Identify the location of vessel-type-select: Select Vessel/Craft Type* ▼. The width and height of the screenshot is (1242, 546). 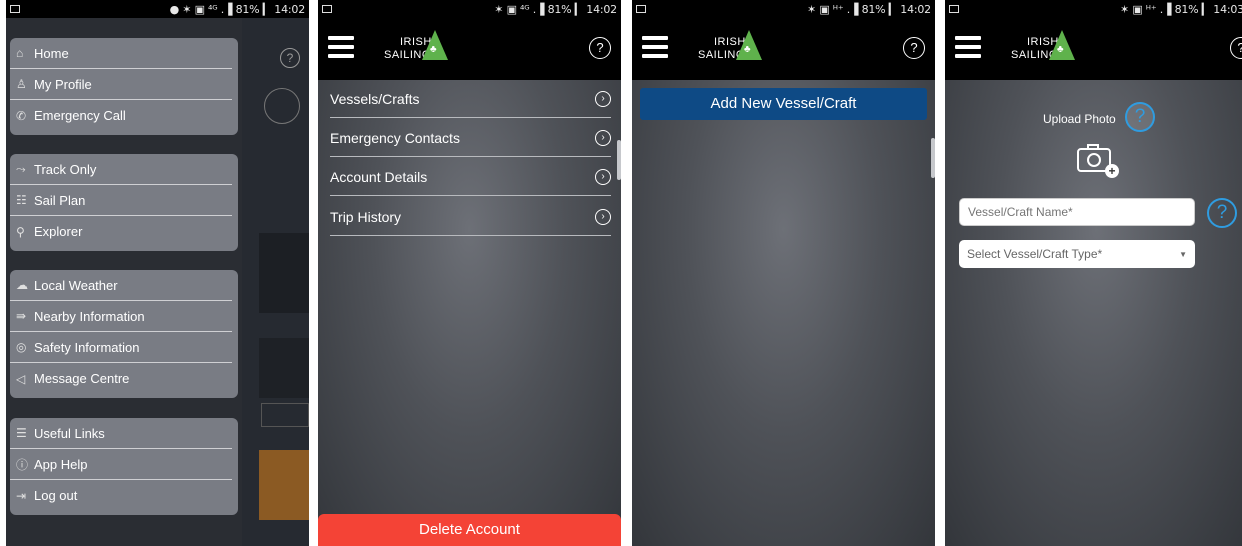
(1077, 254).